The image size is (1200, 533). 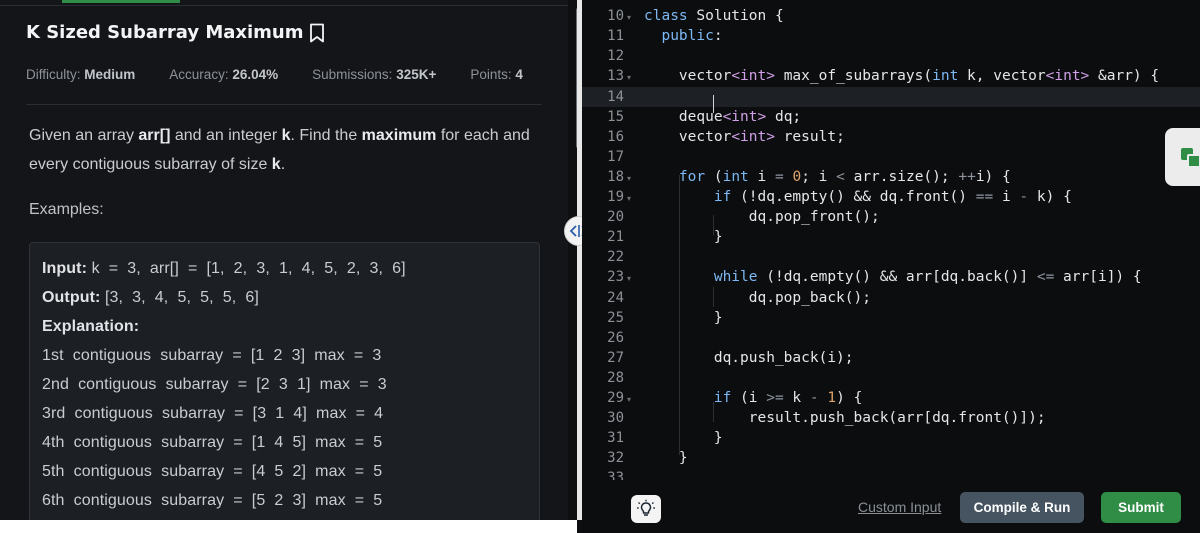 I want to click on line-number: 29, so click(x=615, y=398).